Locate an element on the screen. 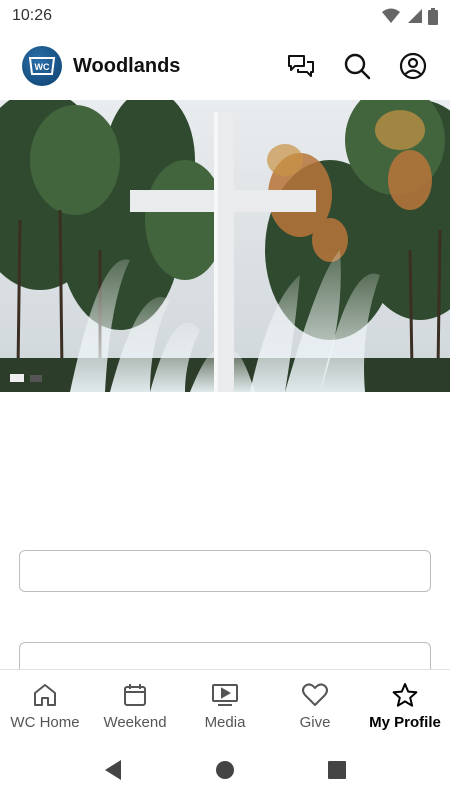 This screenshot has width=450, height=800. nav-label: Weekend is located at coordinates (135, 722).